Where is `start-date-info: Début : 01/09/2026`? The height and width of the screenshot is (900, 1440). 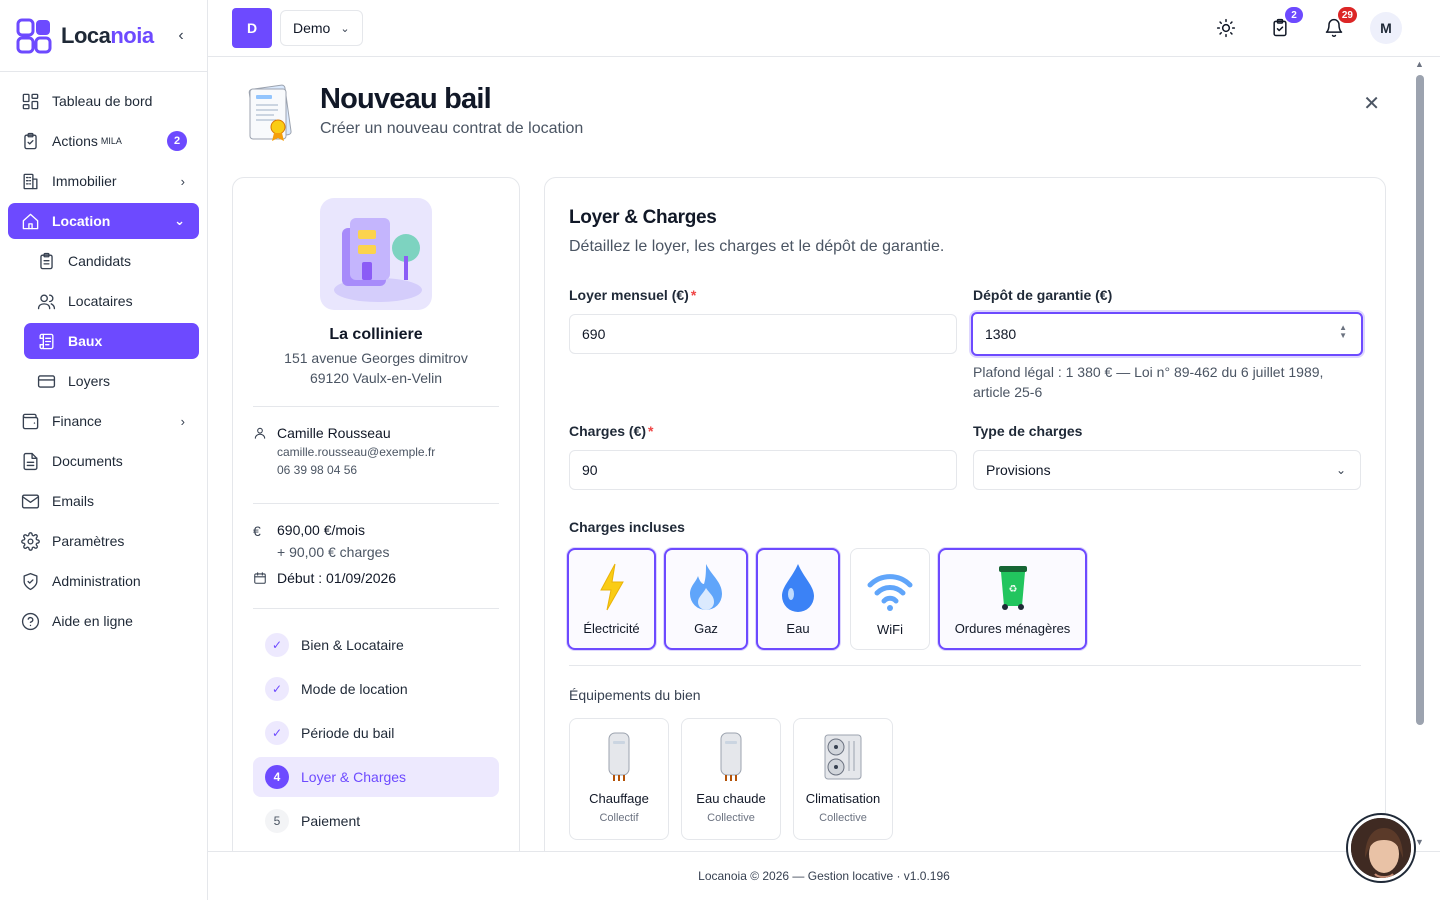
start-date-info: Début : 01/09/2026 is located at coordinates (324, 579).